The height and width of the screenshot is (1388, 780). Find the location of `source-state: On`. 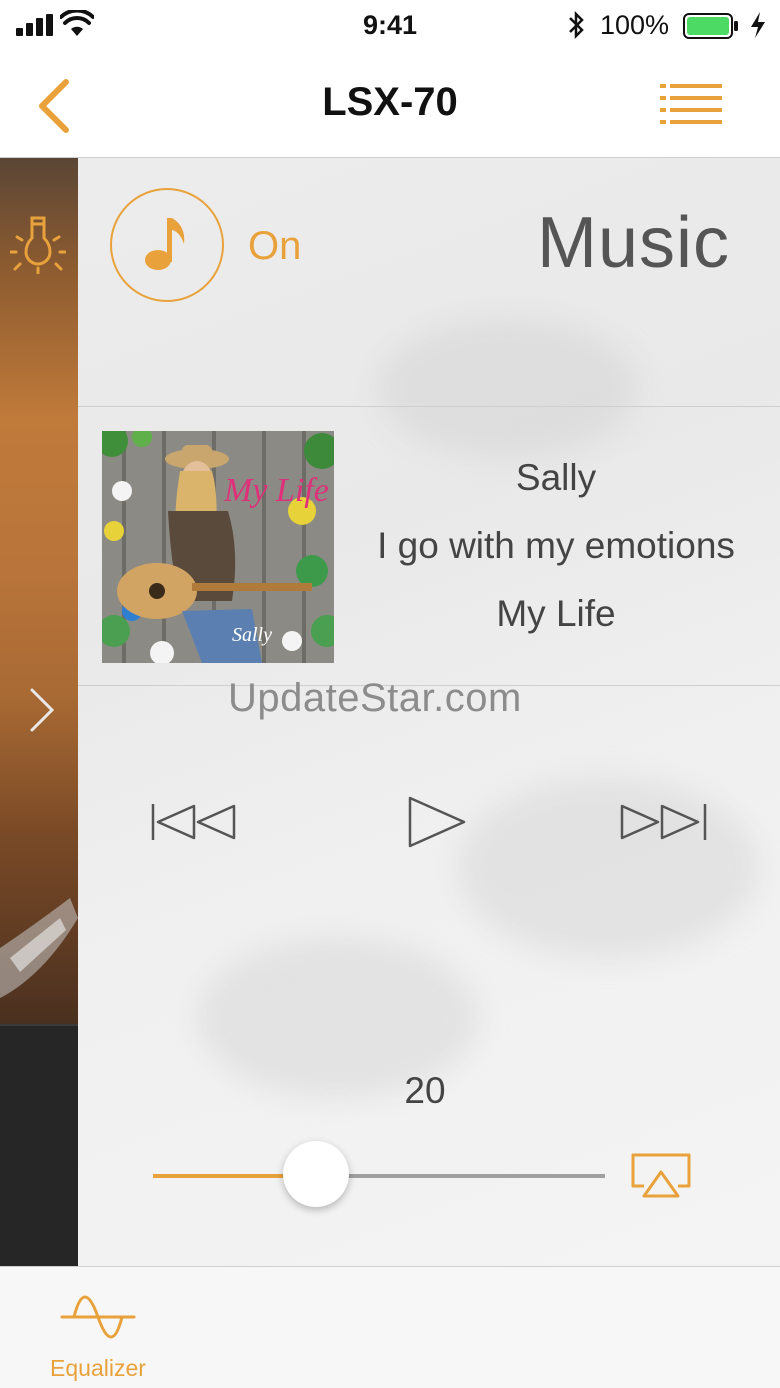

source-state: On is located at coordinates (275, 246).